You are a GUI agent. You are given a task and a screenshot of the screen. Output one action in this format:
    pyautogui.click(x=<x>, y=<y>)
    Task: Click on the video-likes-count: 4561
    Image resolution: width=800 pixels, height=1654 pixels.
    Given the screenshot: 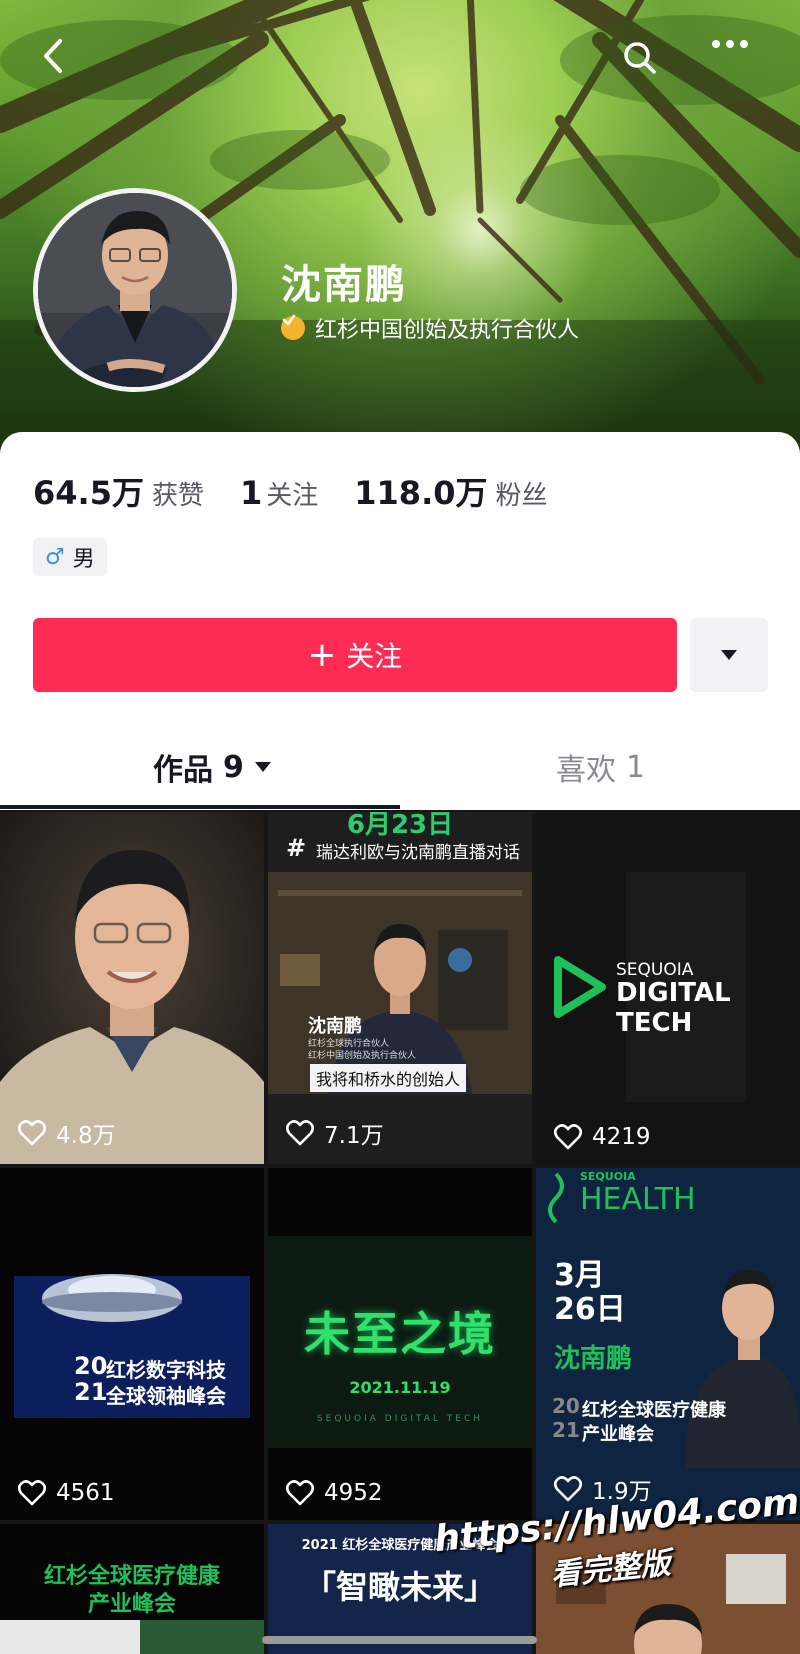 What is the action you would take?
    pyautogui.click(x=85, y=1493)
    